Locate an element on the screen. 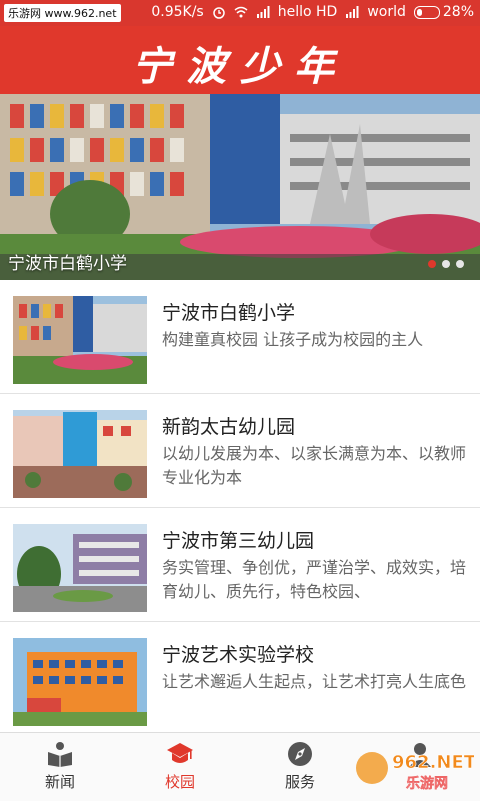 The image size is (480, 801). carrier-1: hello HD is located at coordinates (307, 12).